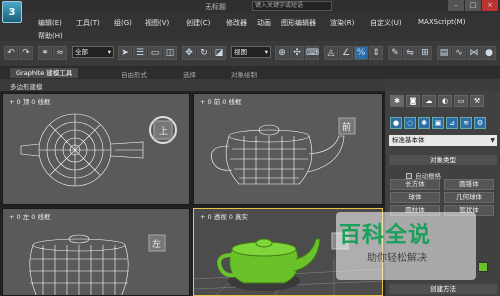  Describe the element at coordinates (342, 23) in the screenshot. I see `menu-rendering: 渲染(R)` at that location.